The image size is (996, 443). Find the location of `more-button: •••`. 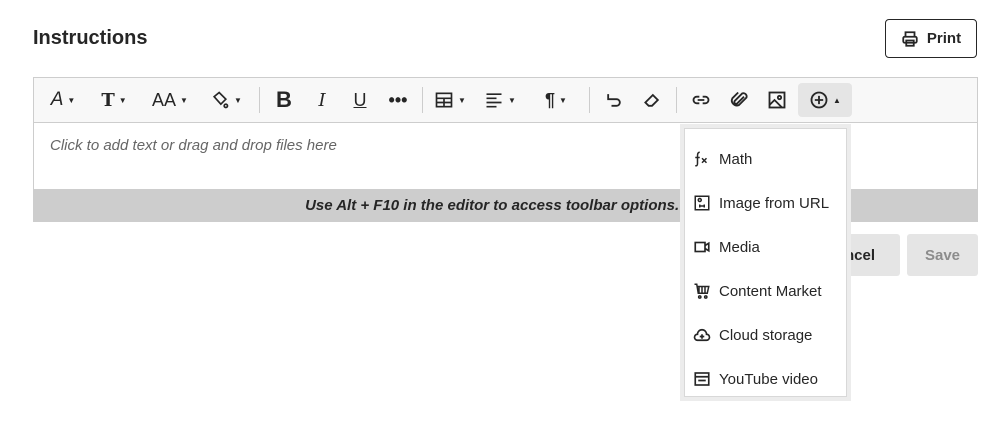

more-button: ••• is located at coordinates (398, 100).